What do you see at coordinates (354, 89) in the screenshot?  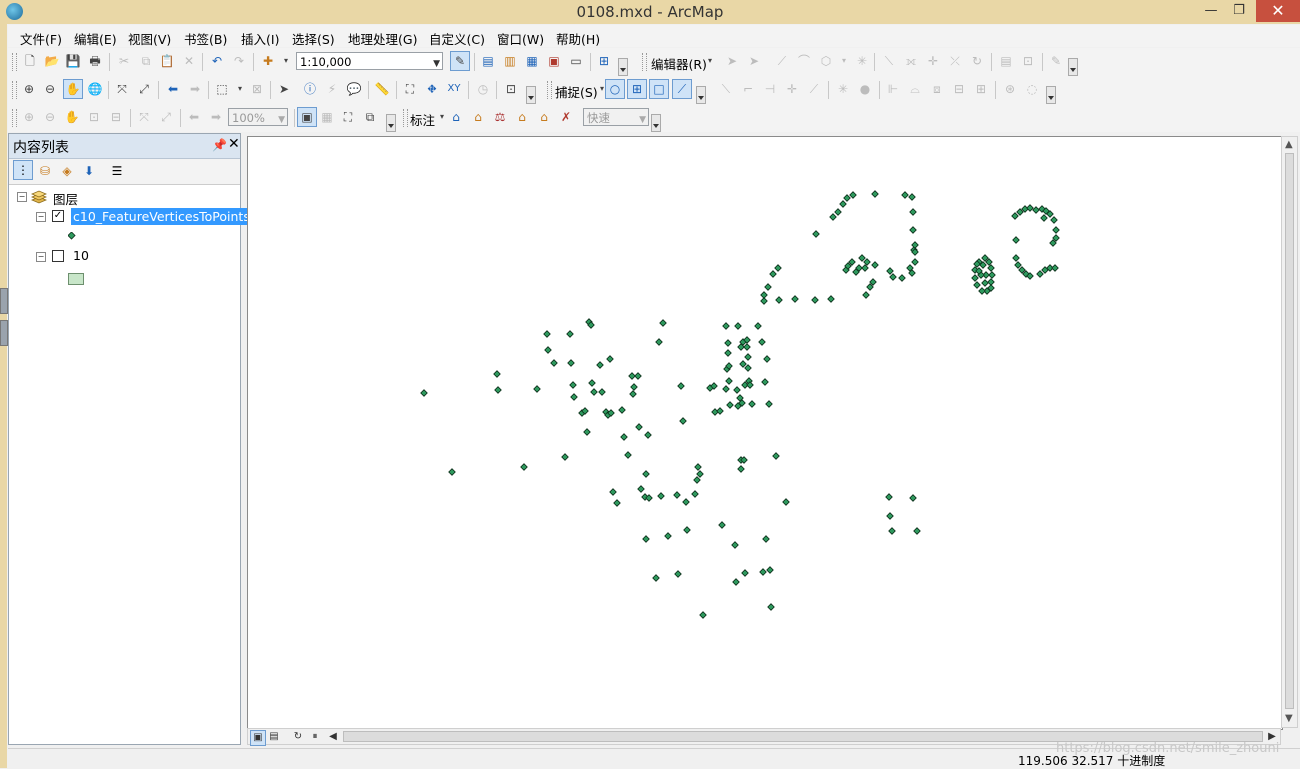 I see `html-popup-icon: 💬` at bounding box center [354, 89].